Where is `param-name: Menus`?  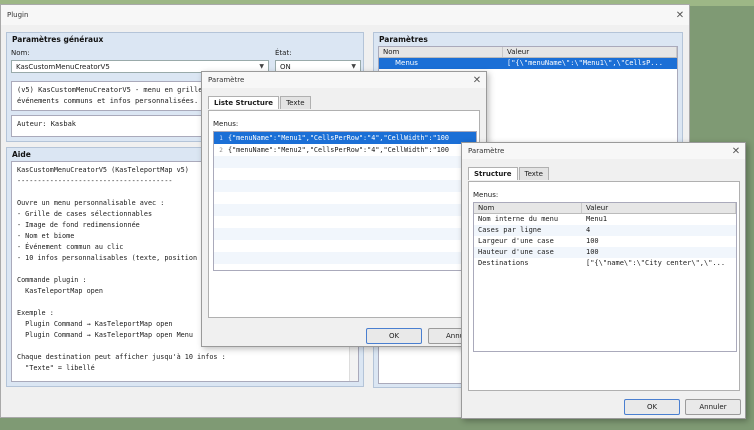
param-name: Menus is located at coordinates (406, 63).